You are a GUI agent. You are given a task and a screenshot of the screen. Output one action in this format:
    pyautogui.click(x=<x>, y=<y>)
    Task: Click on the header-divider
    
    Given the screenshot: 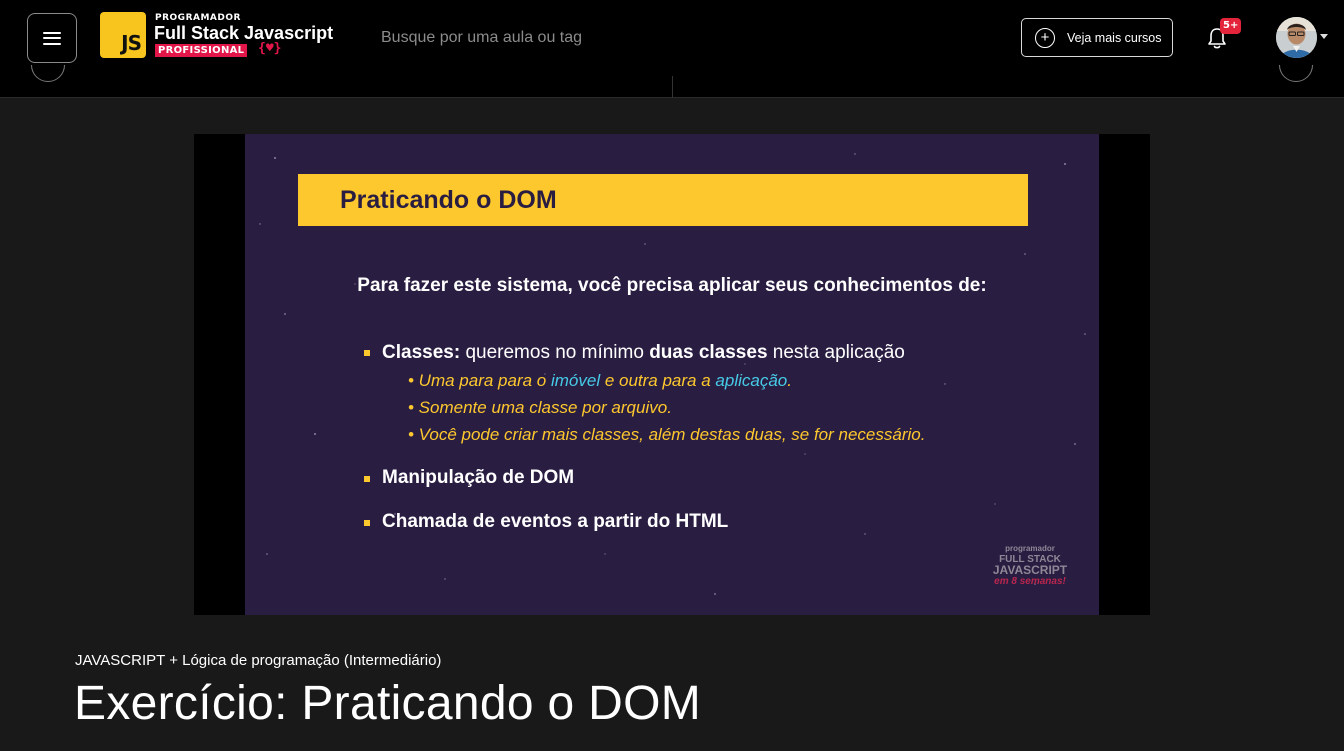 What is the action you would take?
    pyautogui.click(x=672, y=87)
    